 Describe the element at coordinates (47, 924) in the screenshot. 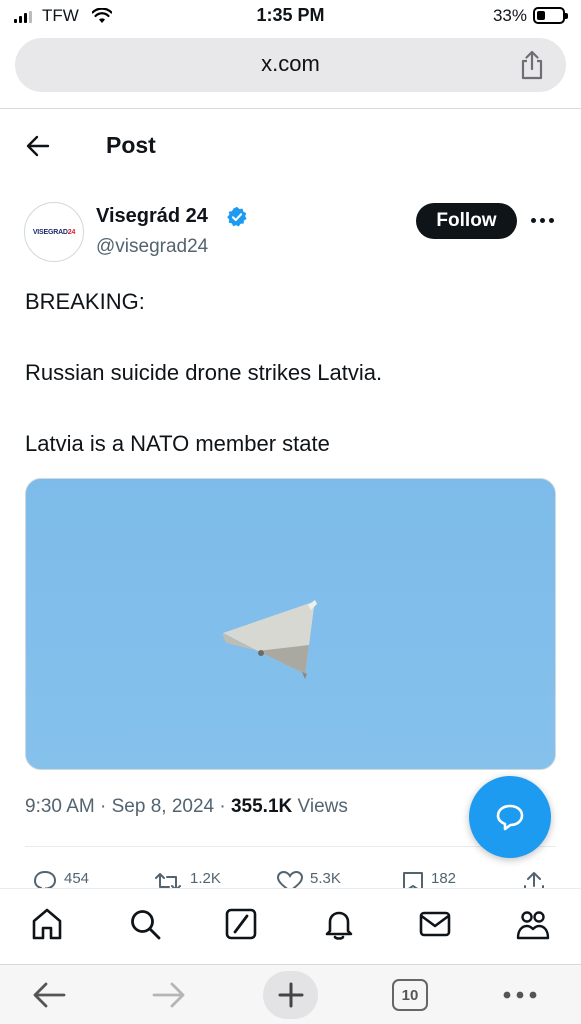

I see `home-icon` at that location.